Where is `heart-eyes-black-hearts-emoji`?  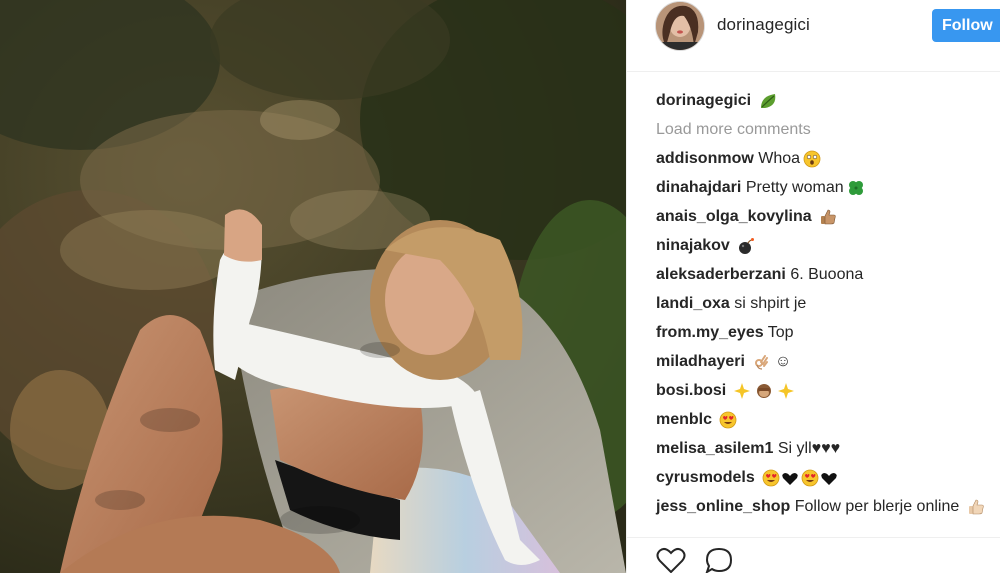
heart-eyes-black-hearts-emoji is located at coordinates (801, 478).